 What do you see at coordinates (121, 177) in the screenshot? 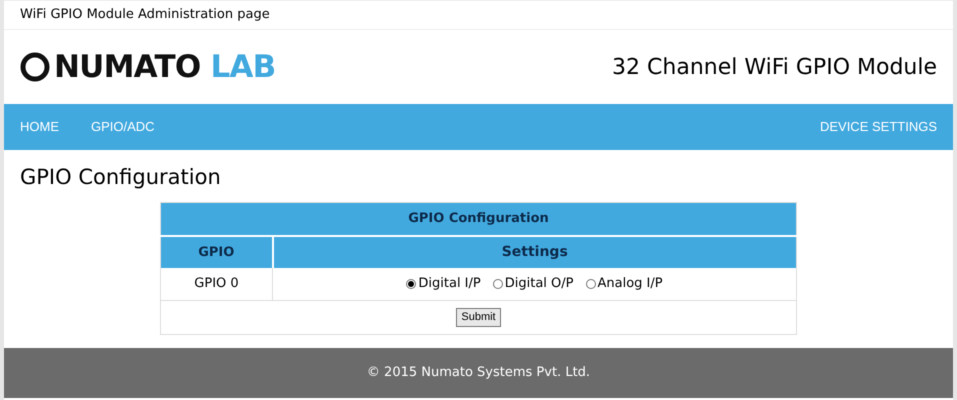
I see `page-heading: GPIO Configuration` at bounding box center [121, 177].